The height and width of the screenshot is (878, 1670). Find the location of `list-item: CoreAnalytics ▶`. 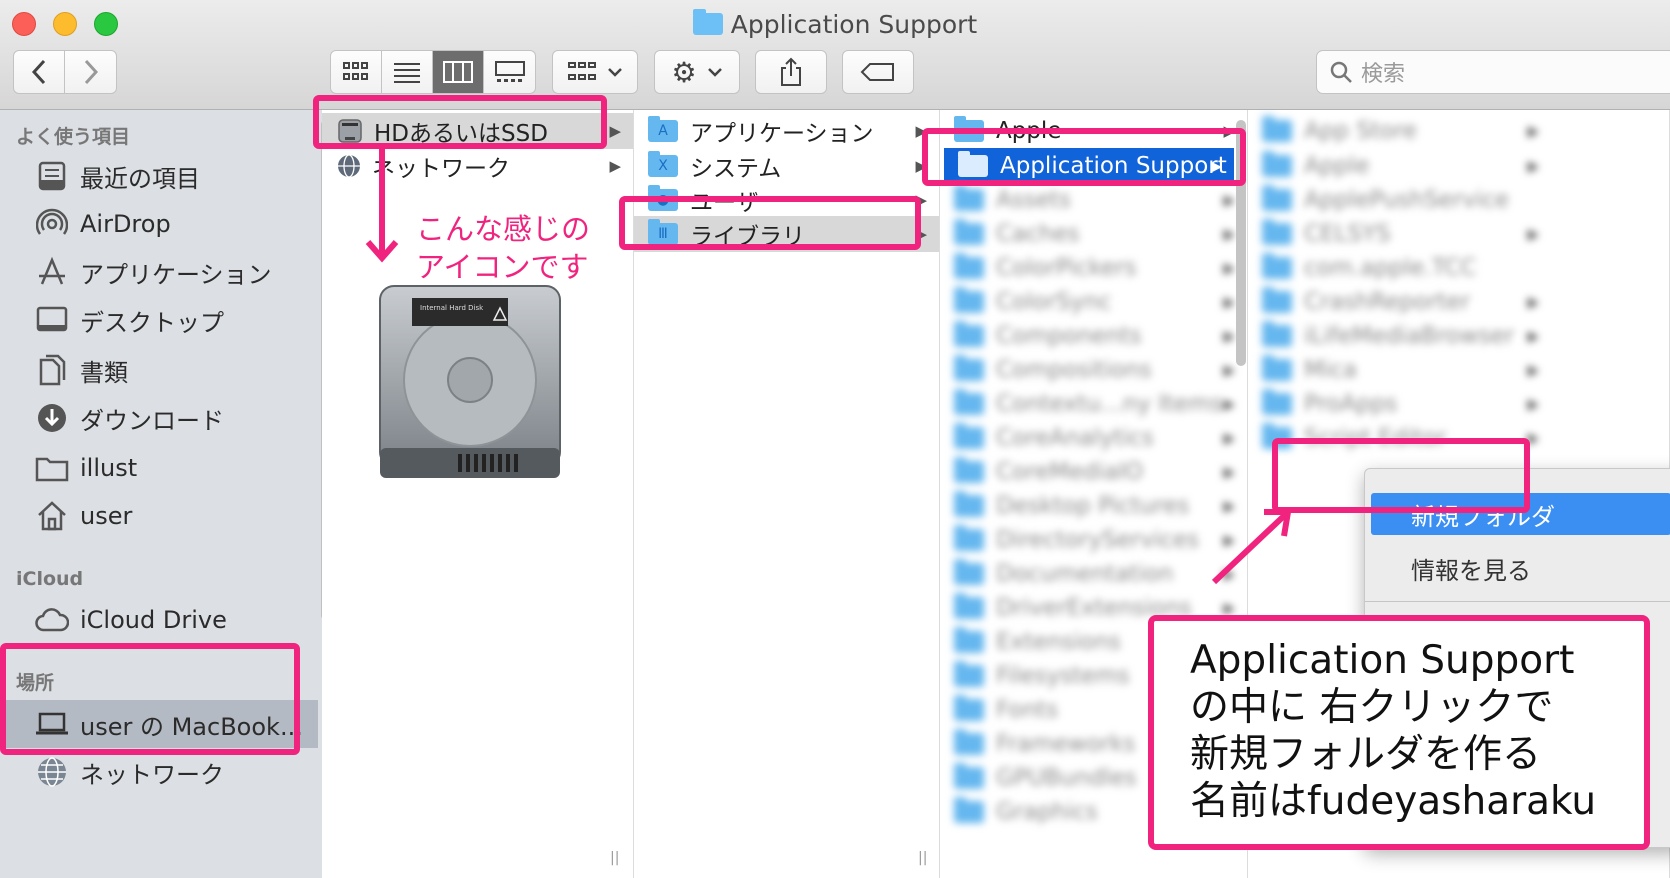

list-item: CoreAnalytics ▶ is located at coordinates (1093, 438).